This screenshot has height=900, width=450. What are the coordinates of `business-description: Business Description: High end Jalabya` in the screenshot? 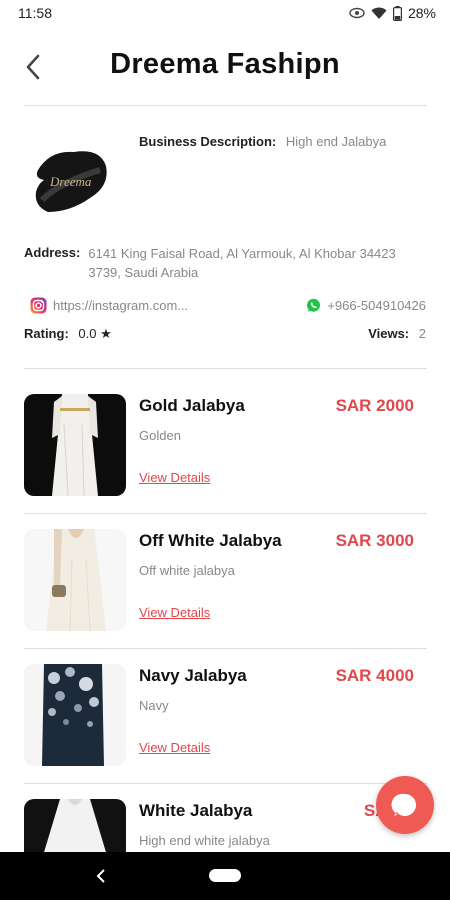 It's located at (262, 141).